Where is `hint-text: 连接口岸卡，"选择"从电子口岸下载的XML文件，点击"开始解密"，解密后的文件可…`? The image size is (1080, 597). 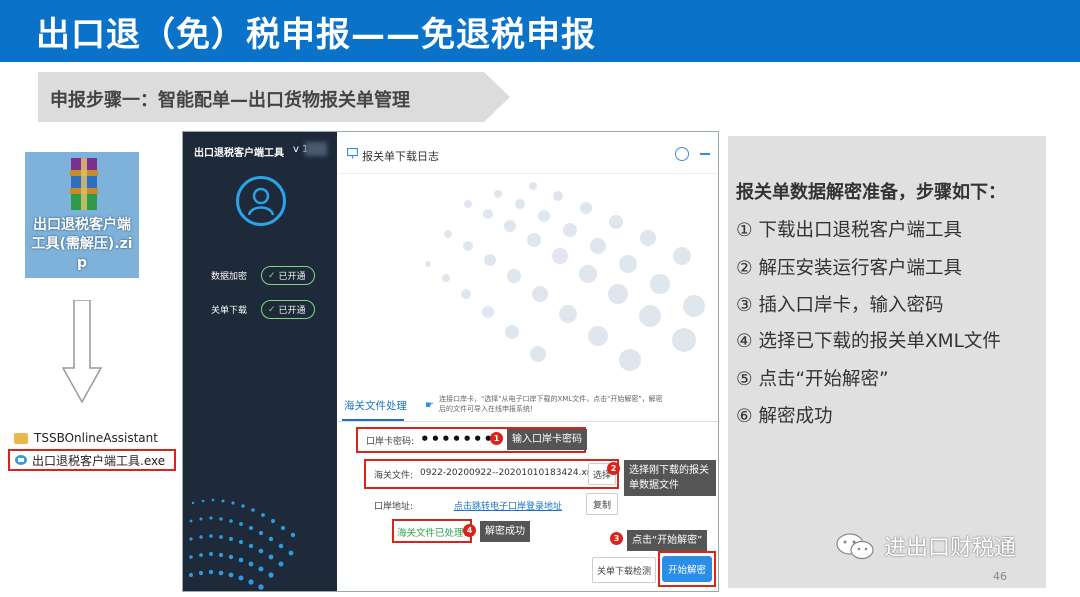
hint-text: 连接口岸卡，"选择"从电子口岸下载的XML文件，点击"开始解密"，解密后的文件可… is located at coordinates (551, 404).